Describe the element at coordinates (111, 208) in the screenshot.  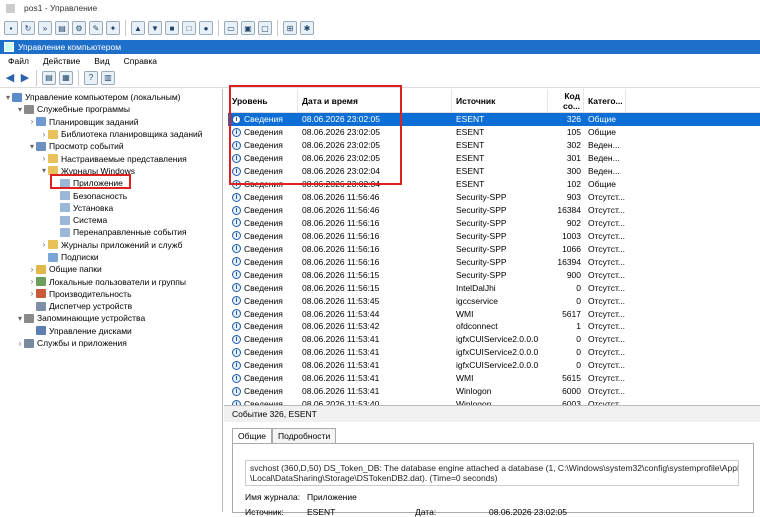
I see `tree-node: Установка` at that location.